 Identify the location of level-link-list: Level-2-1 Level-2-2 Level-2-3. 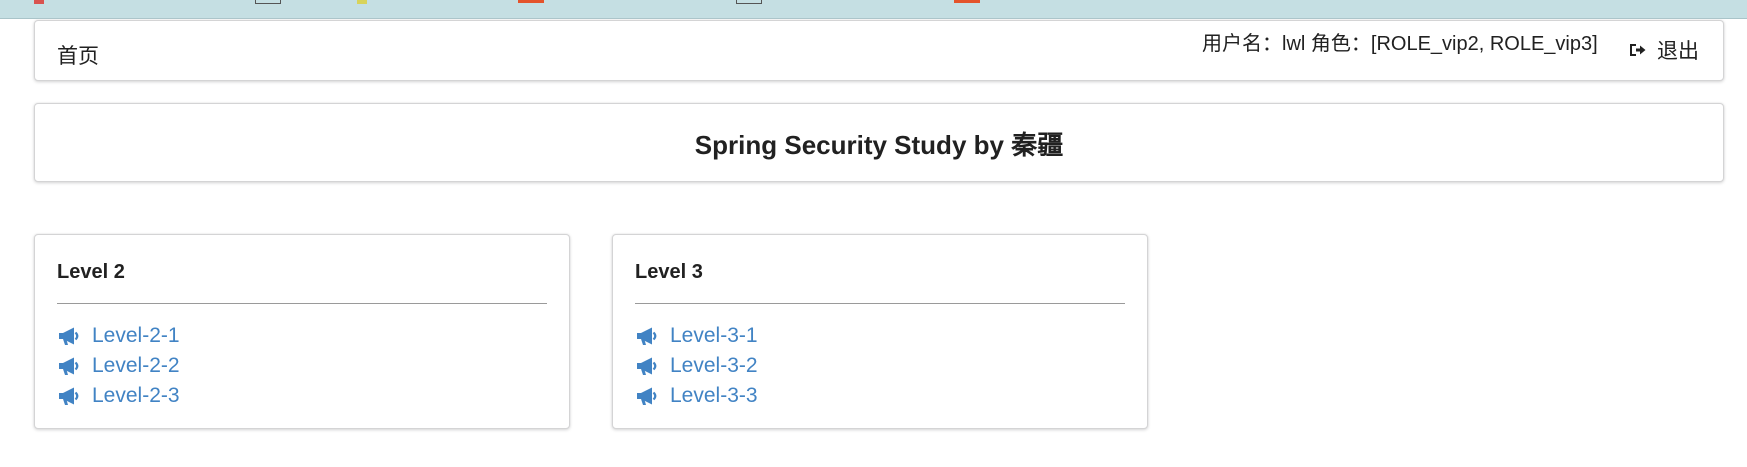
(118, 366).